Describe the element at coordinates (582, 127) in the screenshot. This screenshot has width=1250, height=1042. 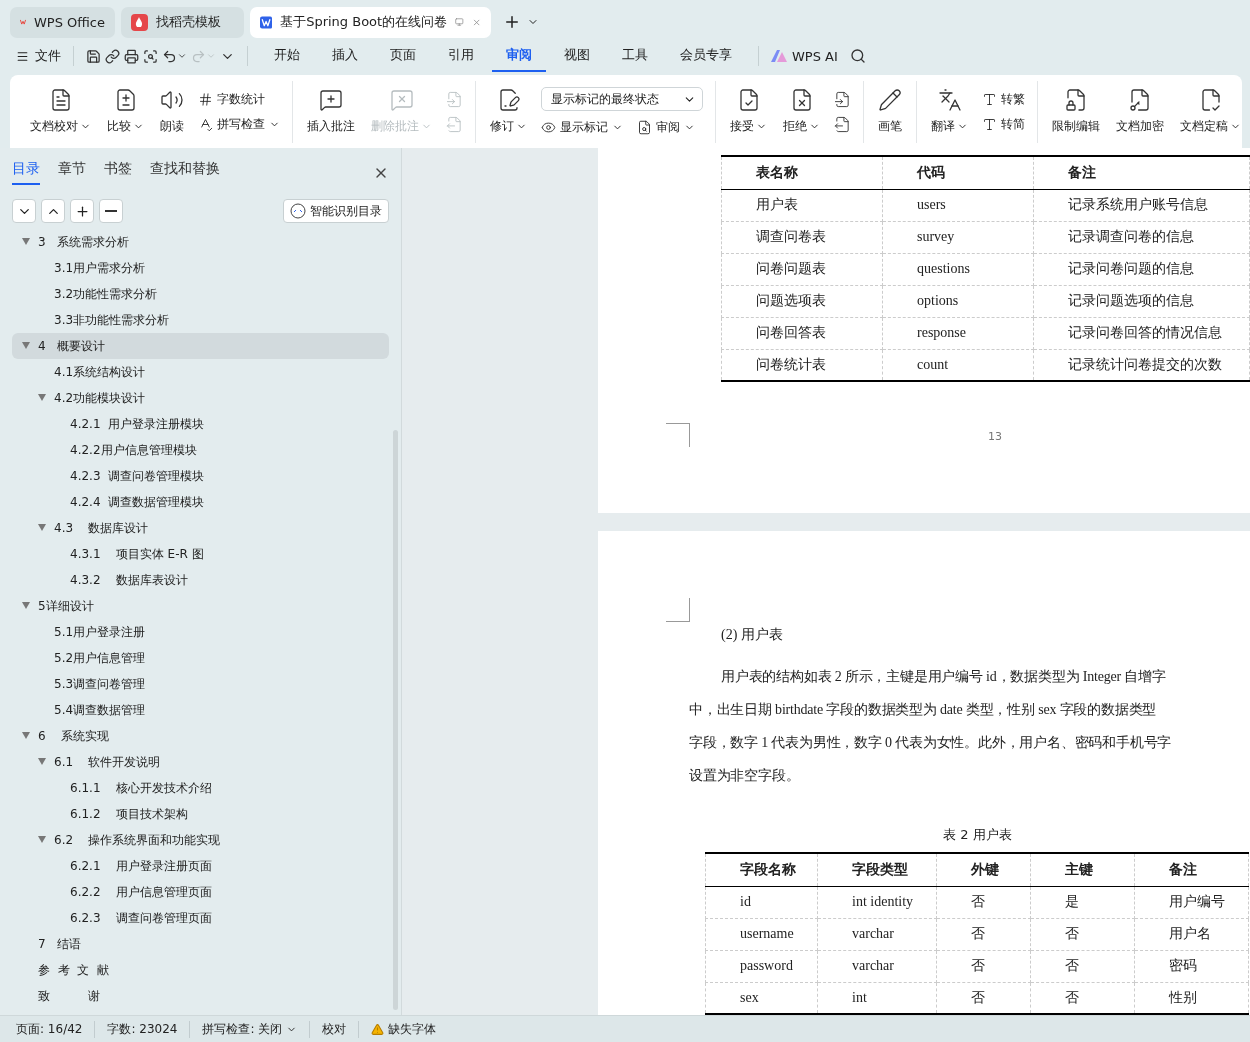
I see `ribbon-button: 显示标记` at that location.